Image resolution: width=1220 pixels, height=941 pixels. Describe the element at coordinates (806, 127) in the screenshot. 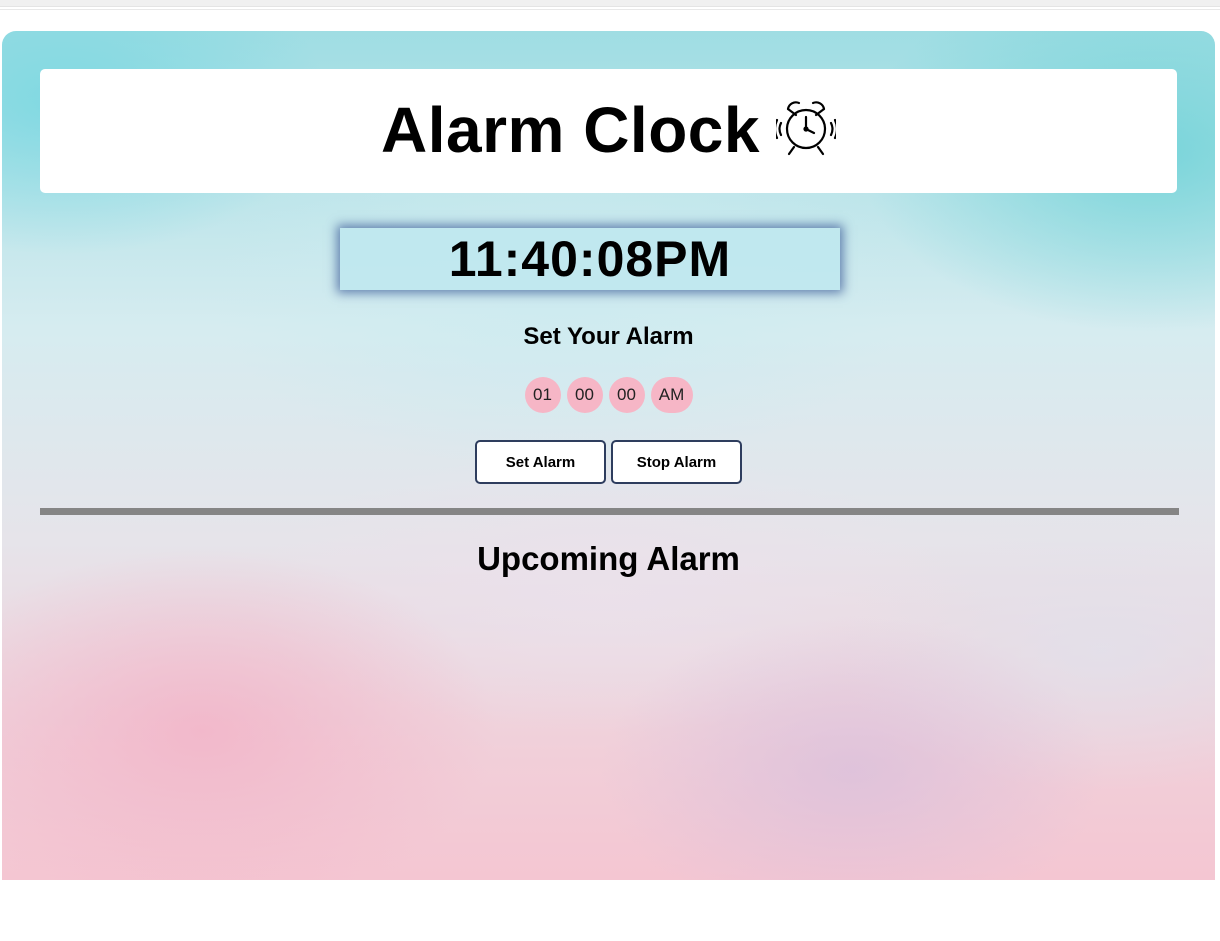

I see `alarm-clock-icon` at that location.